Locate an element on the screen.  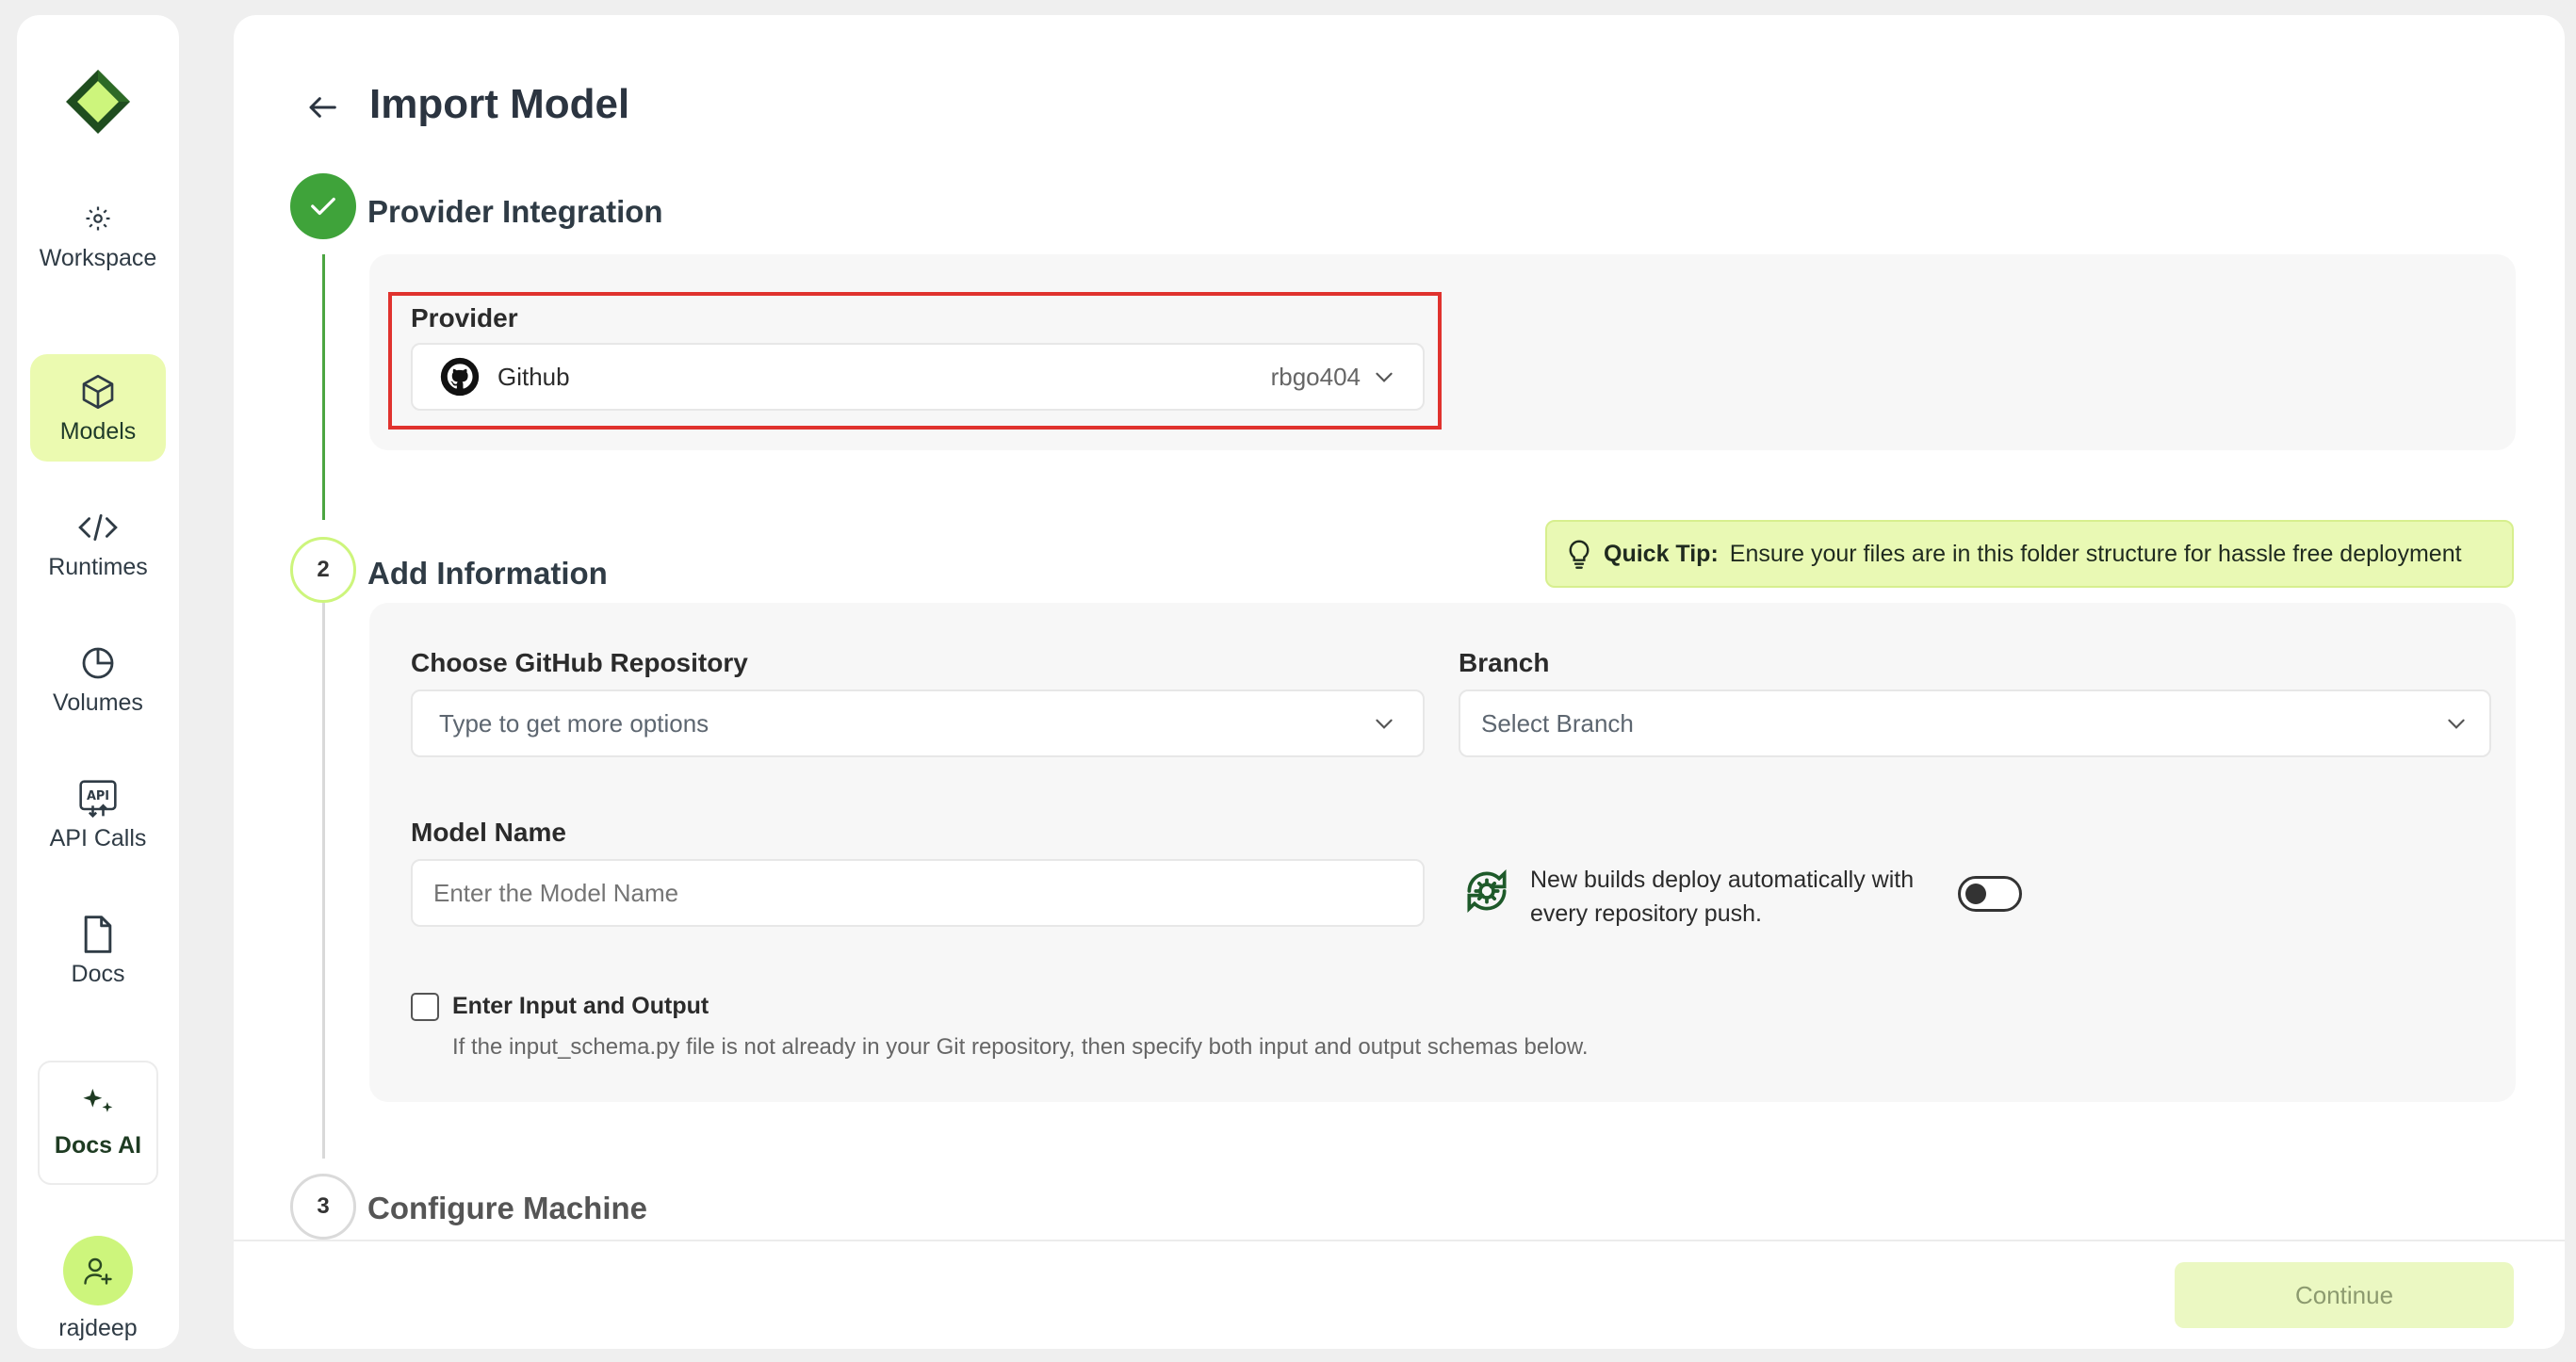
app-logo-icon is located at coordinates (98, 102).